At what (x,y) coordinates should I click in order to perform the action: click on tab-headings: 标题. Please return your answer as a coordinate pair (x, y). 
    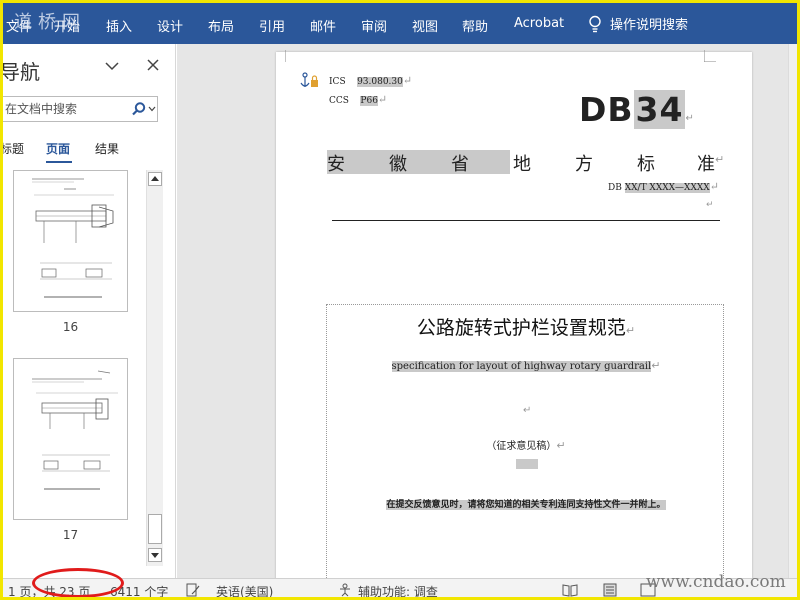
    Looking at the image, I should click on (12, 148).